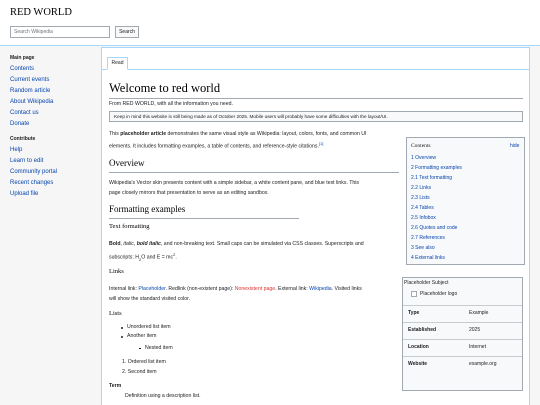 This screenshot has height=405, width=540. I want to click on infobox-label: Established, so click(422, 330).